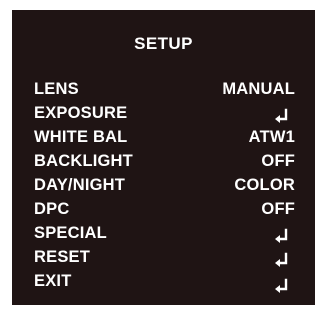 The width and height of the screenshot is (327, 315). What do you see at coordinates (163, 185) in the screenshot?
I see `menu-item-day-night: DAY/NIGHT COLOR` at bounding box center [163, 185].